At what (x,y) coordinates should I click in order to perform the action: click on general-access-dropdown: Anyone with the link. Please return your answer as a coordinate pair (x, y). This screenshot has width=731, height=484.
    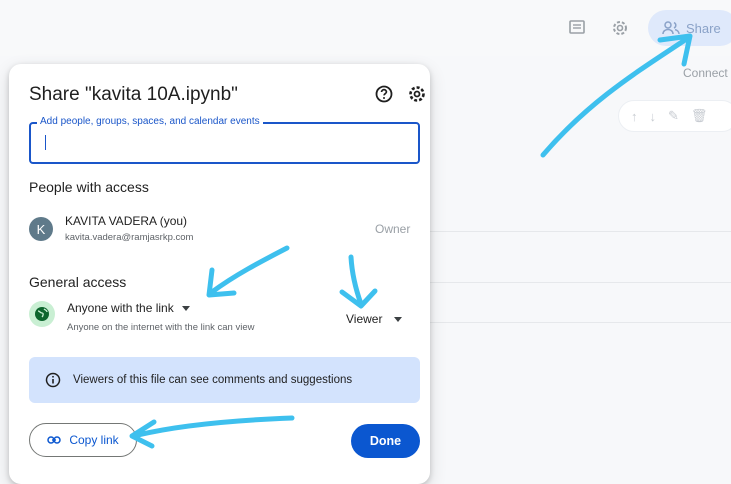
    Looking at the image, I should click on (128, 308).